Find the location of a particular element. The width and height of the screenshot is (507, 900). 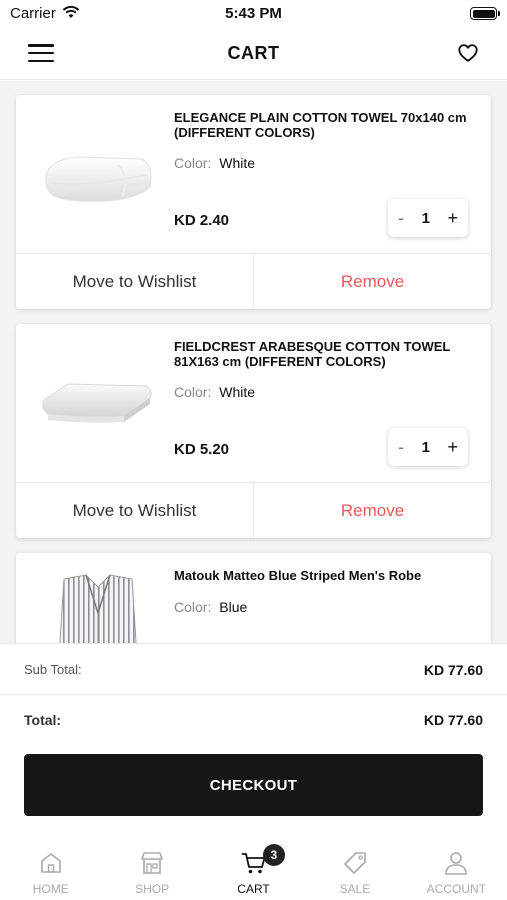

tab-account: ACCOUNT is located at coordinates (456, 870).